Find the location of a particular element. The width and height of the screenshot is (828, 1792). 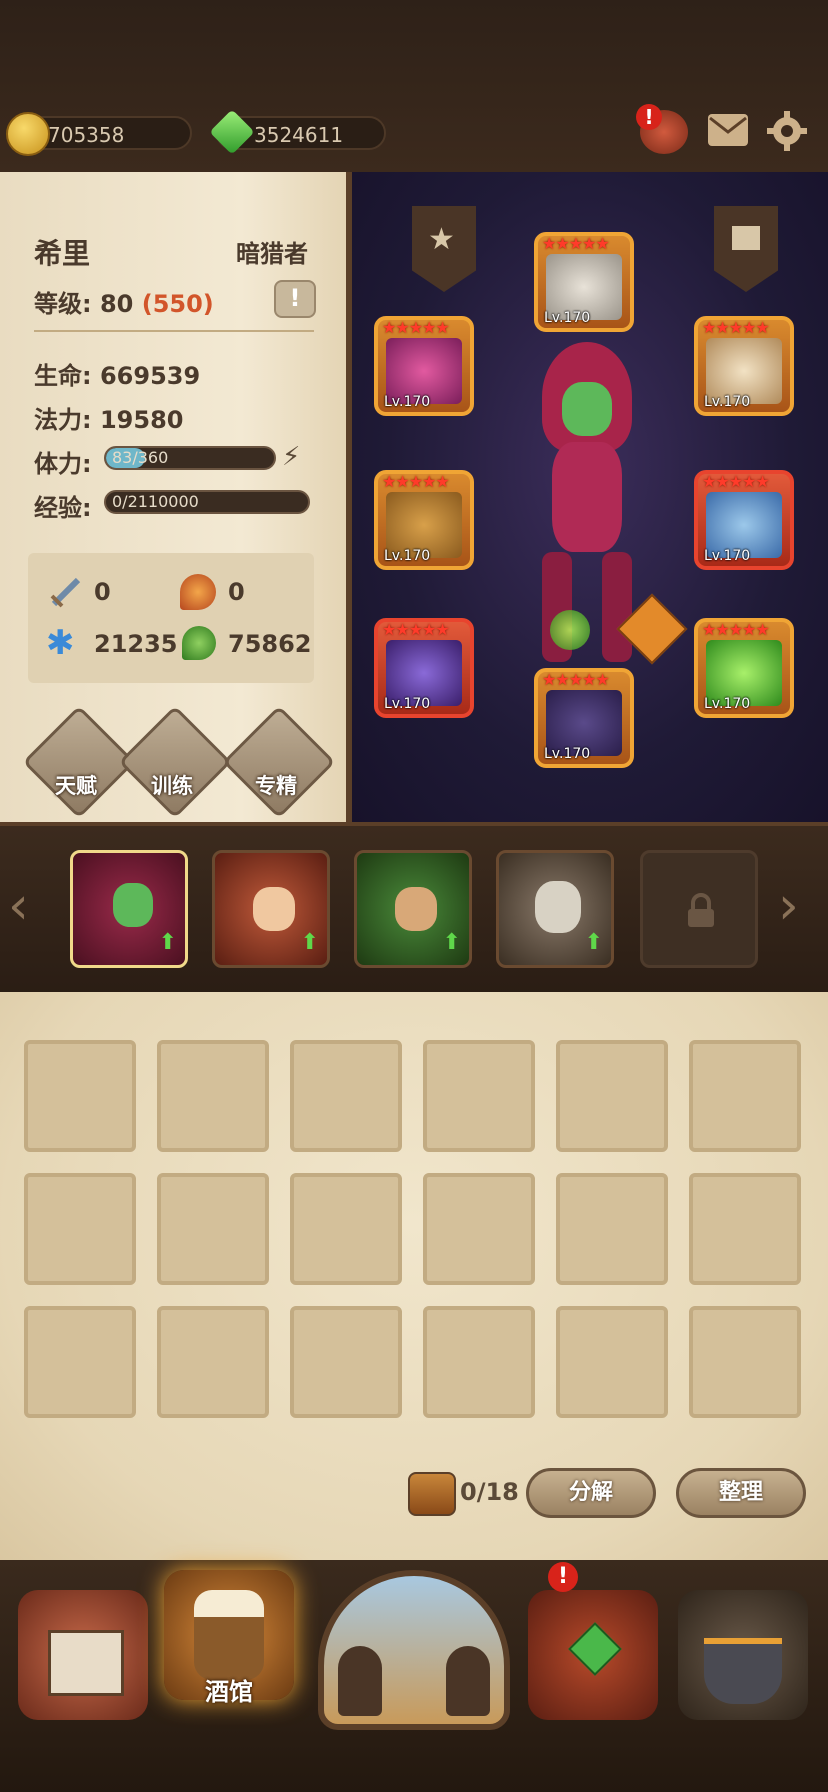

emerald-icon is located at coordinates (595, 1649).